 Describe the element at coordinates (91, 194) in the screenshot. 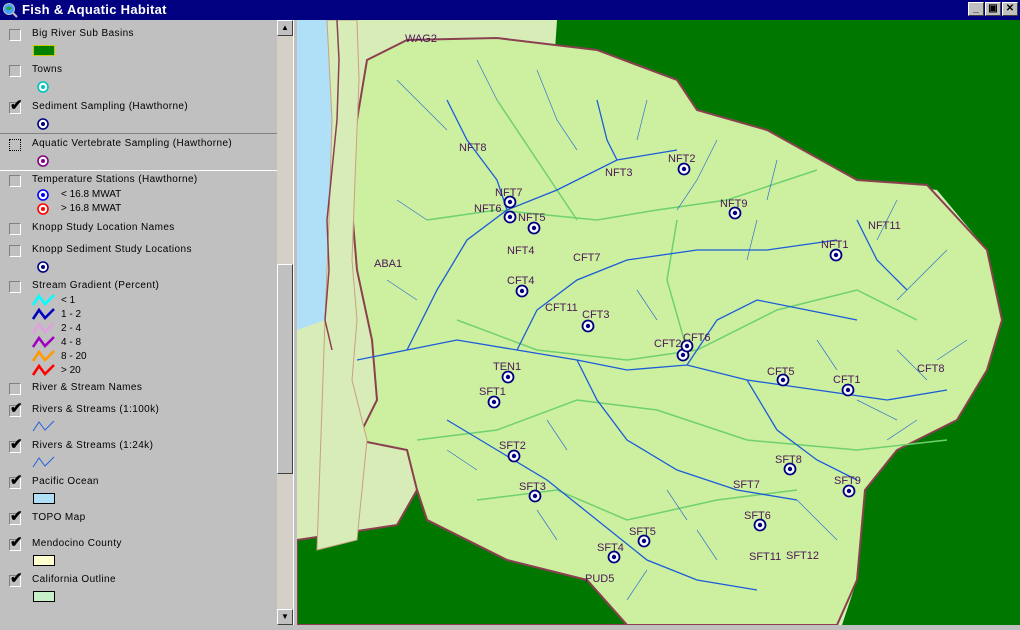

I see `legend-class-label: < 16.8 MWAT` at that location.